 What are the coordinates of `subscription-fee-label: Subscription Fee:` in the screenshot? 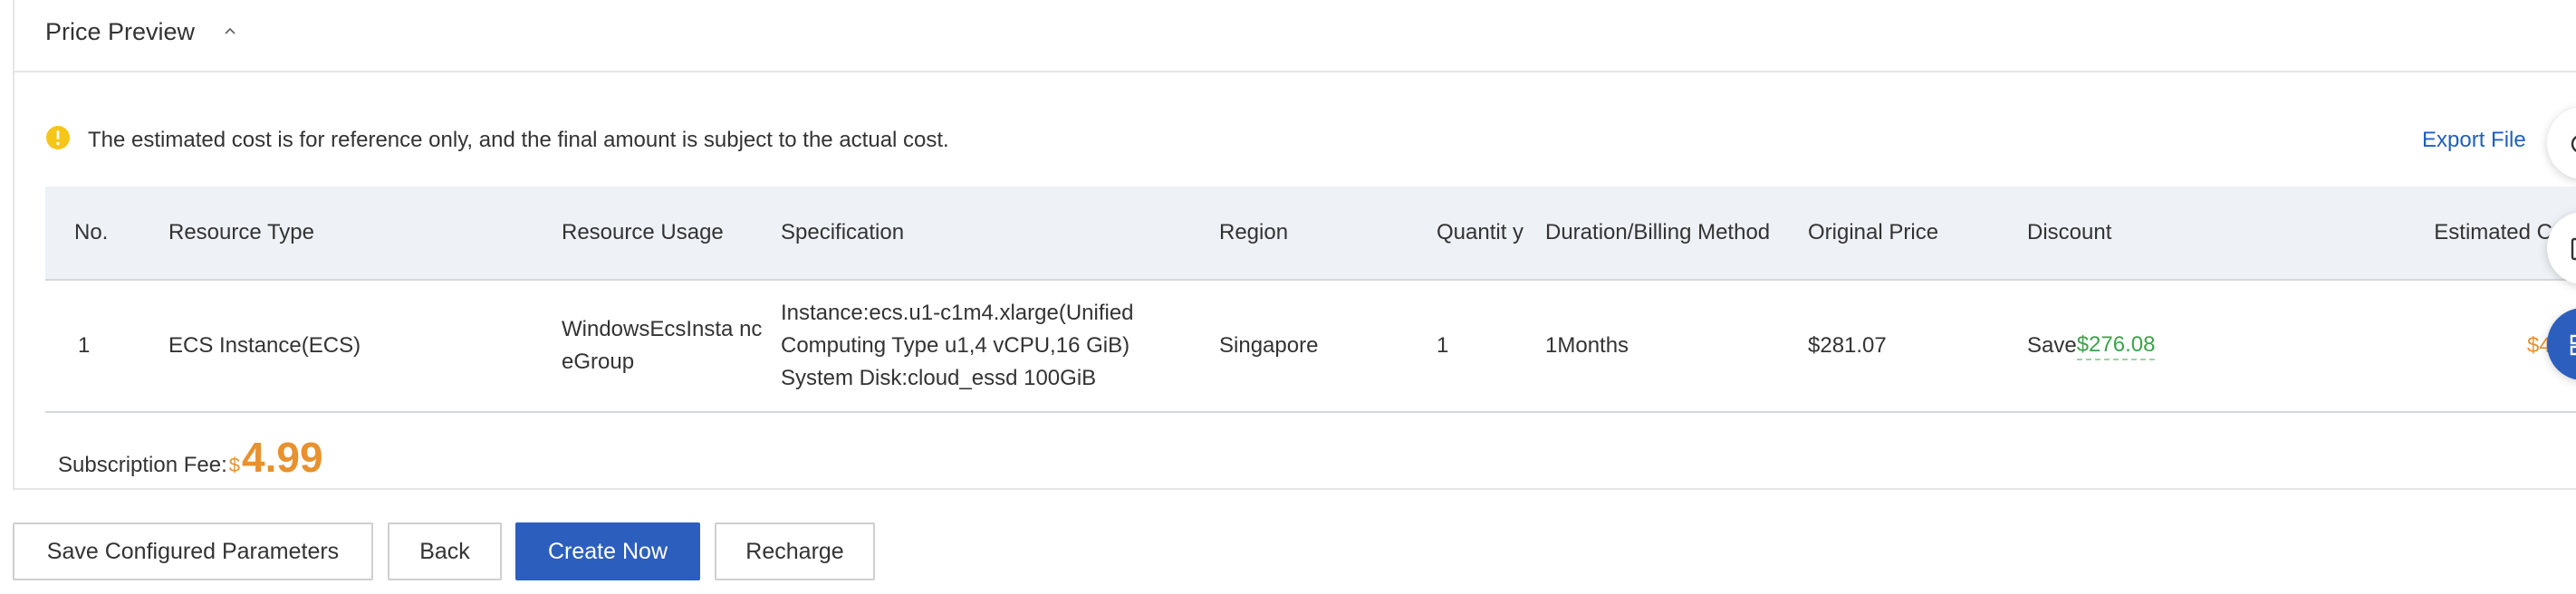 It's located at (142, 465).